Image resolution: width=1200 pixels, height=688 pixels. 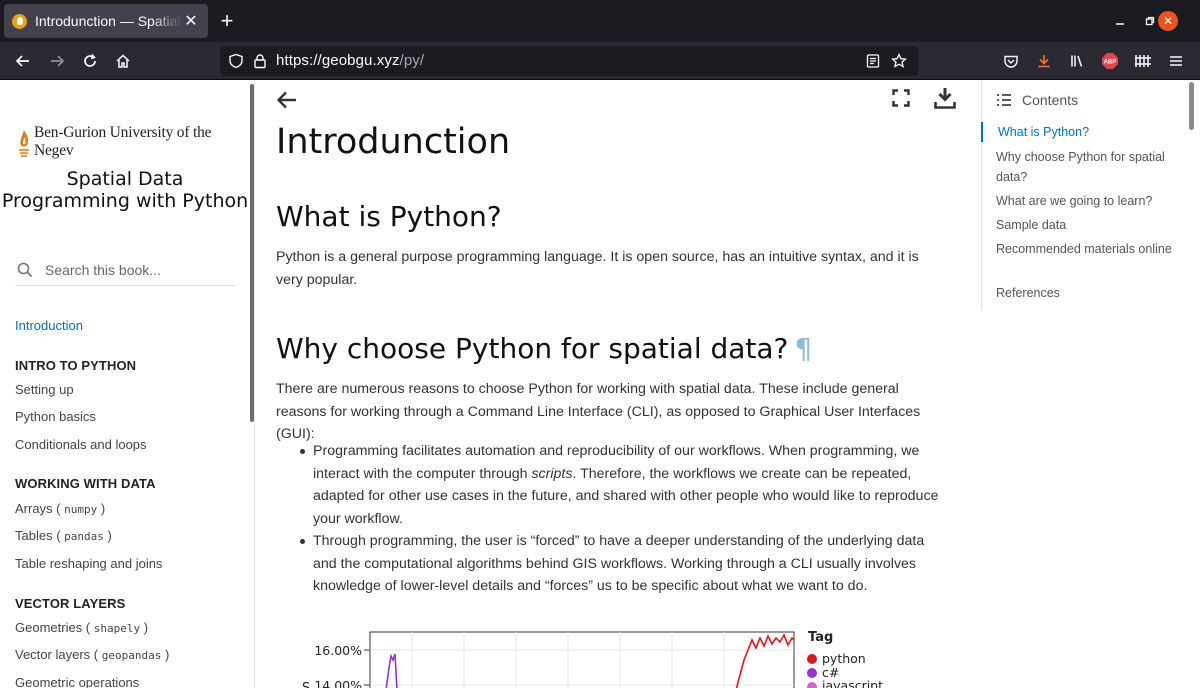 What do you see at coordinates (393, 142) in the screenshot?
I see `page-title: Introdunction` at bounding box center [393, 142].